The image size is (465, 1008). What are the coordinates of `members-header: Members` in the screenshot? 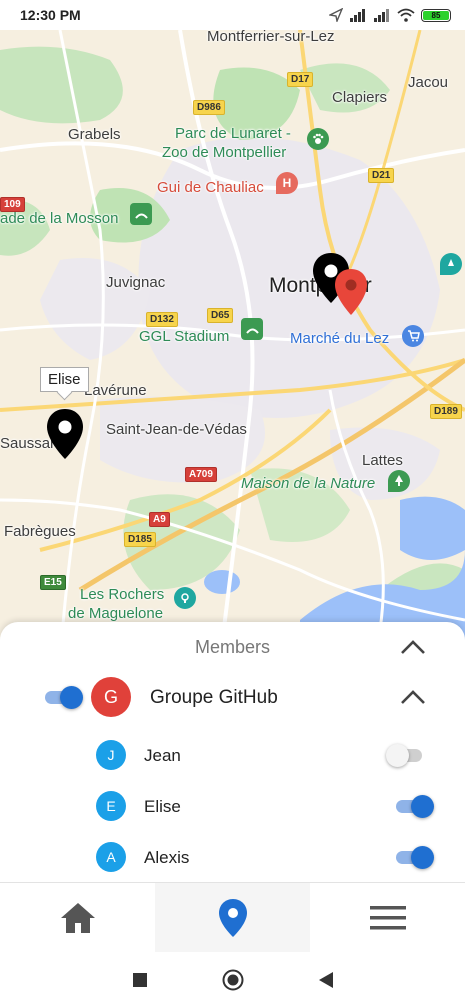 It's located at (232, 647).